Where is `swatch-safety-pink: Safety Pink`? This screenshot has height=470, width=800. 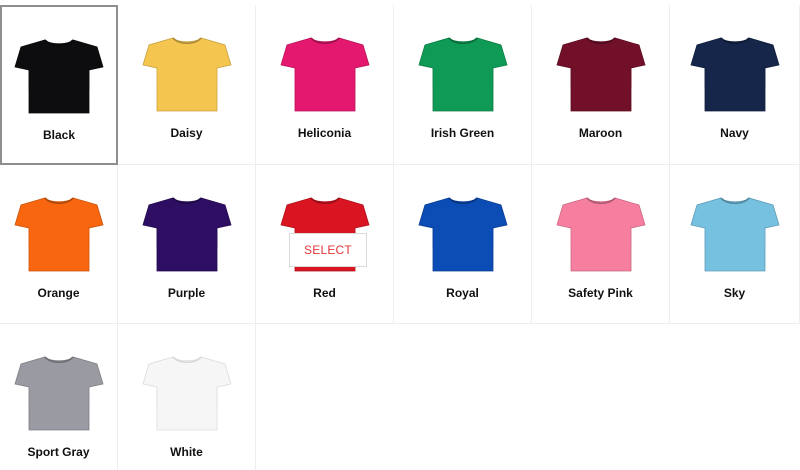 swatch-safety-pink: Safety Pink is located at coordinates (601, 244).